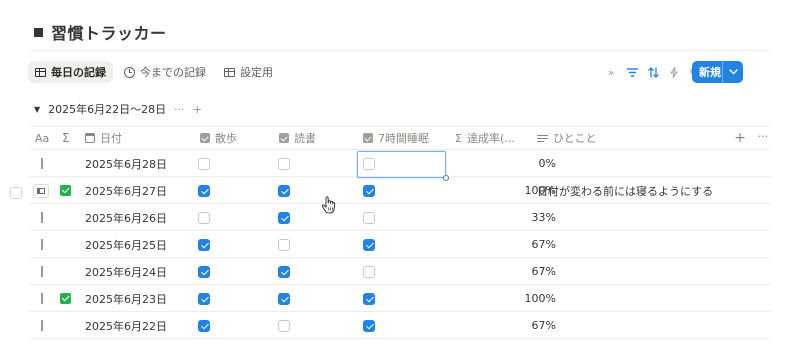 The image size is (800, 354). I want to click on table-row: 2025年6月23日 100%, so click(400, 298).